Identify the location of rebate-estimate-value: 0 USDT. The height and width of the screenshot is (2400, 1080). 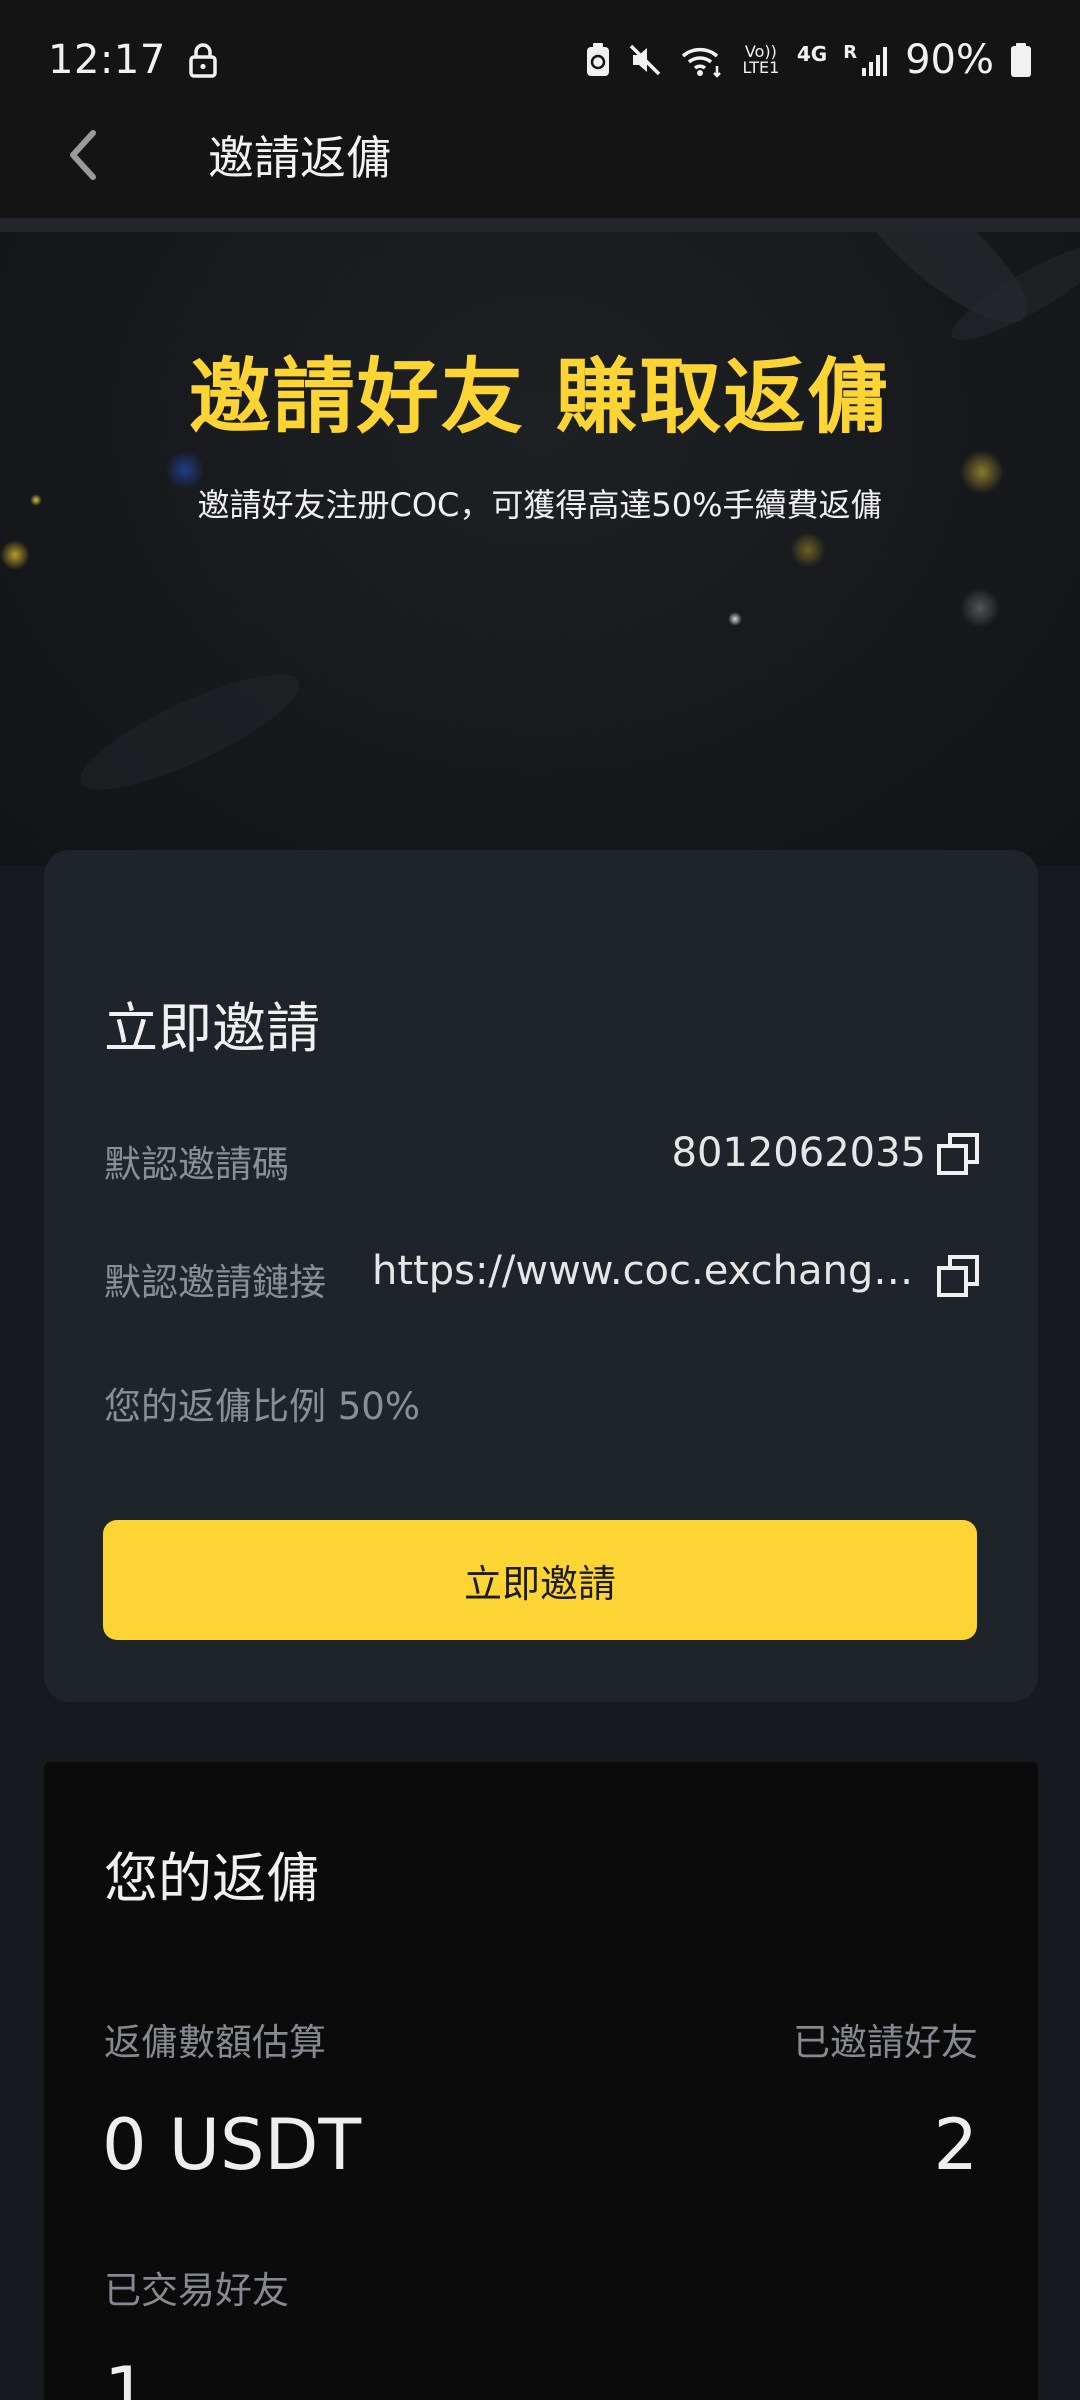
(232, 2145).